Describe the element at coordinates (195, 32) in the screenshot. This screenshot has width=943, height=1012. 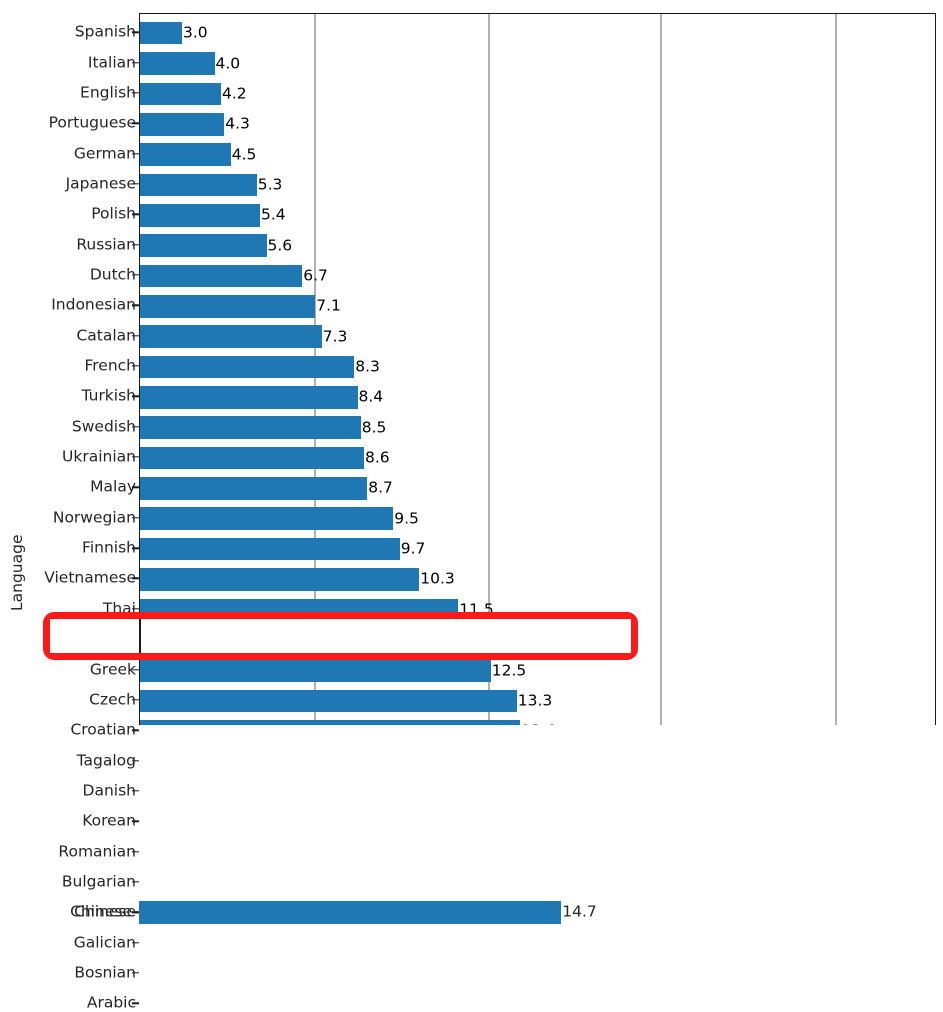
I see `bar-value-label: 3.0` at that location.